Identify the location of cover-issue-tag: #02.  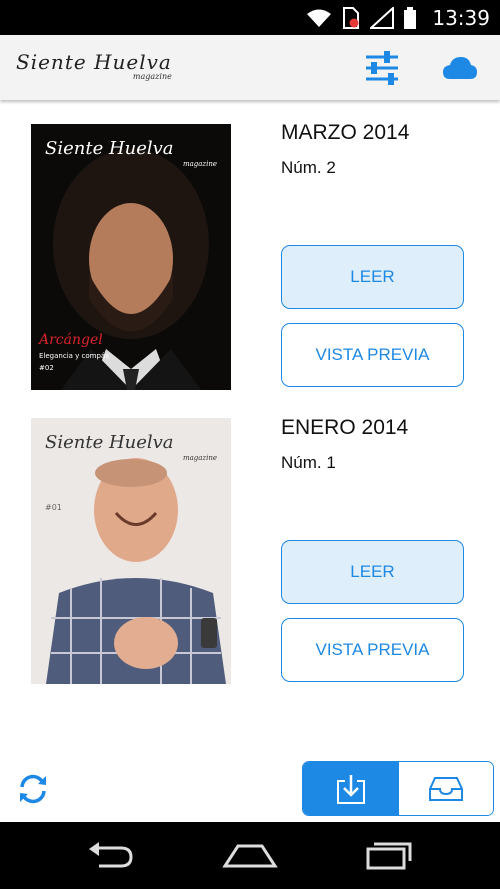
(46, 368).